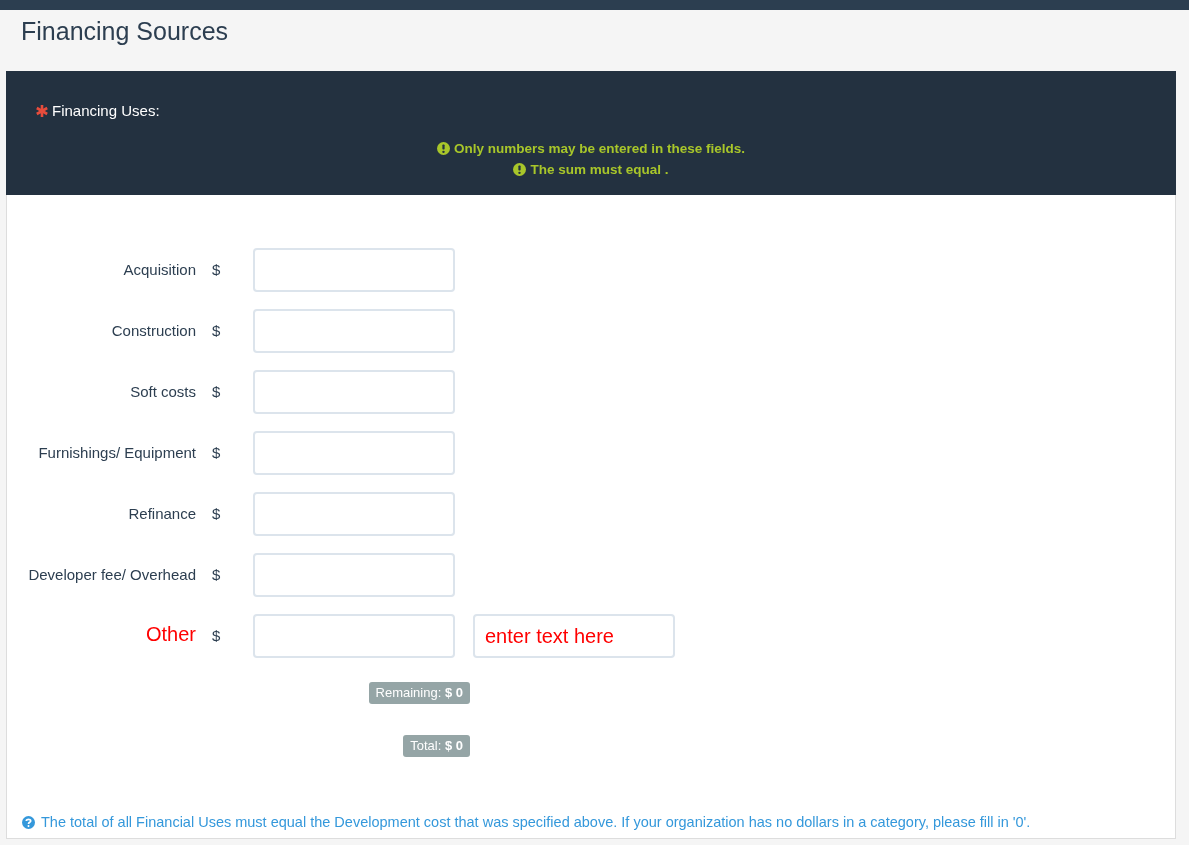 Image resolution: width=1189 pixels, height=845 pixels. I want to click on help-note: The total of all Financial Uses must equal the Development cost that was specified above. If your organization has no dollars in a category, please fill in '0'., so click(536, 822).